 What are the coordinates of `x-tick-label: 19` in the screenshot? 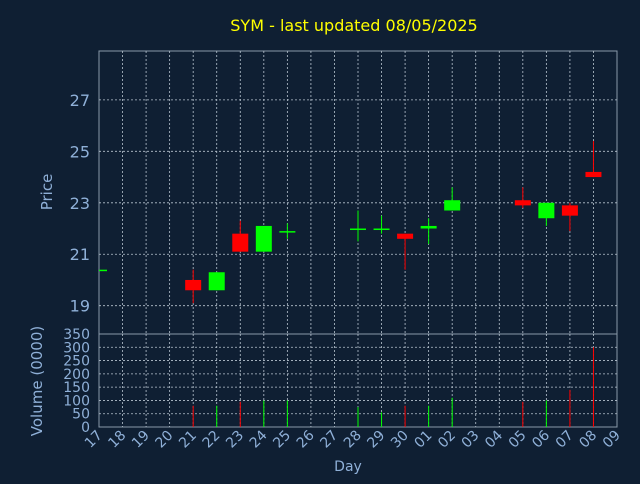 It's located at (141, 440).